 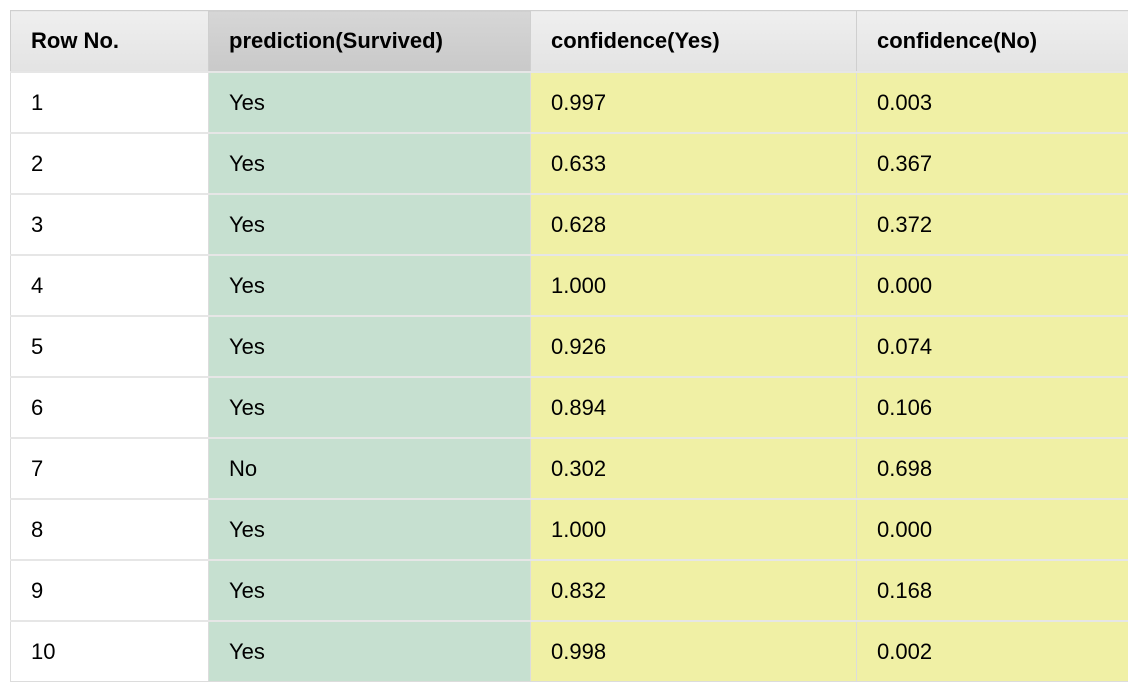 I want to click on cell-confidence-yes: 0.633, so click(x=694, y=163).